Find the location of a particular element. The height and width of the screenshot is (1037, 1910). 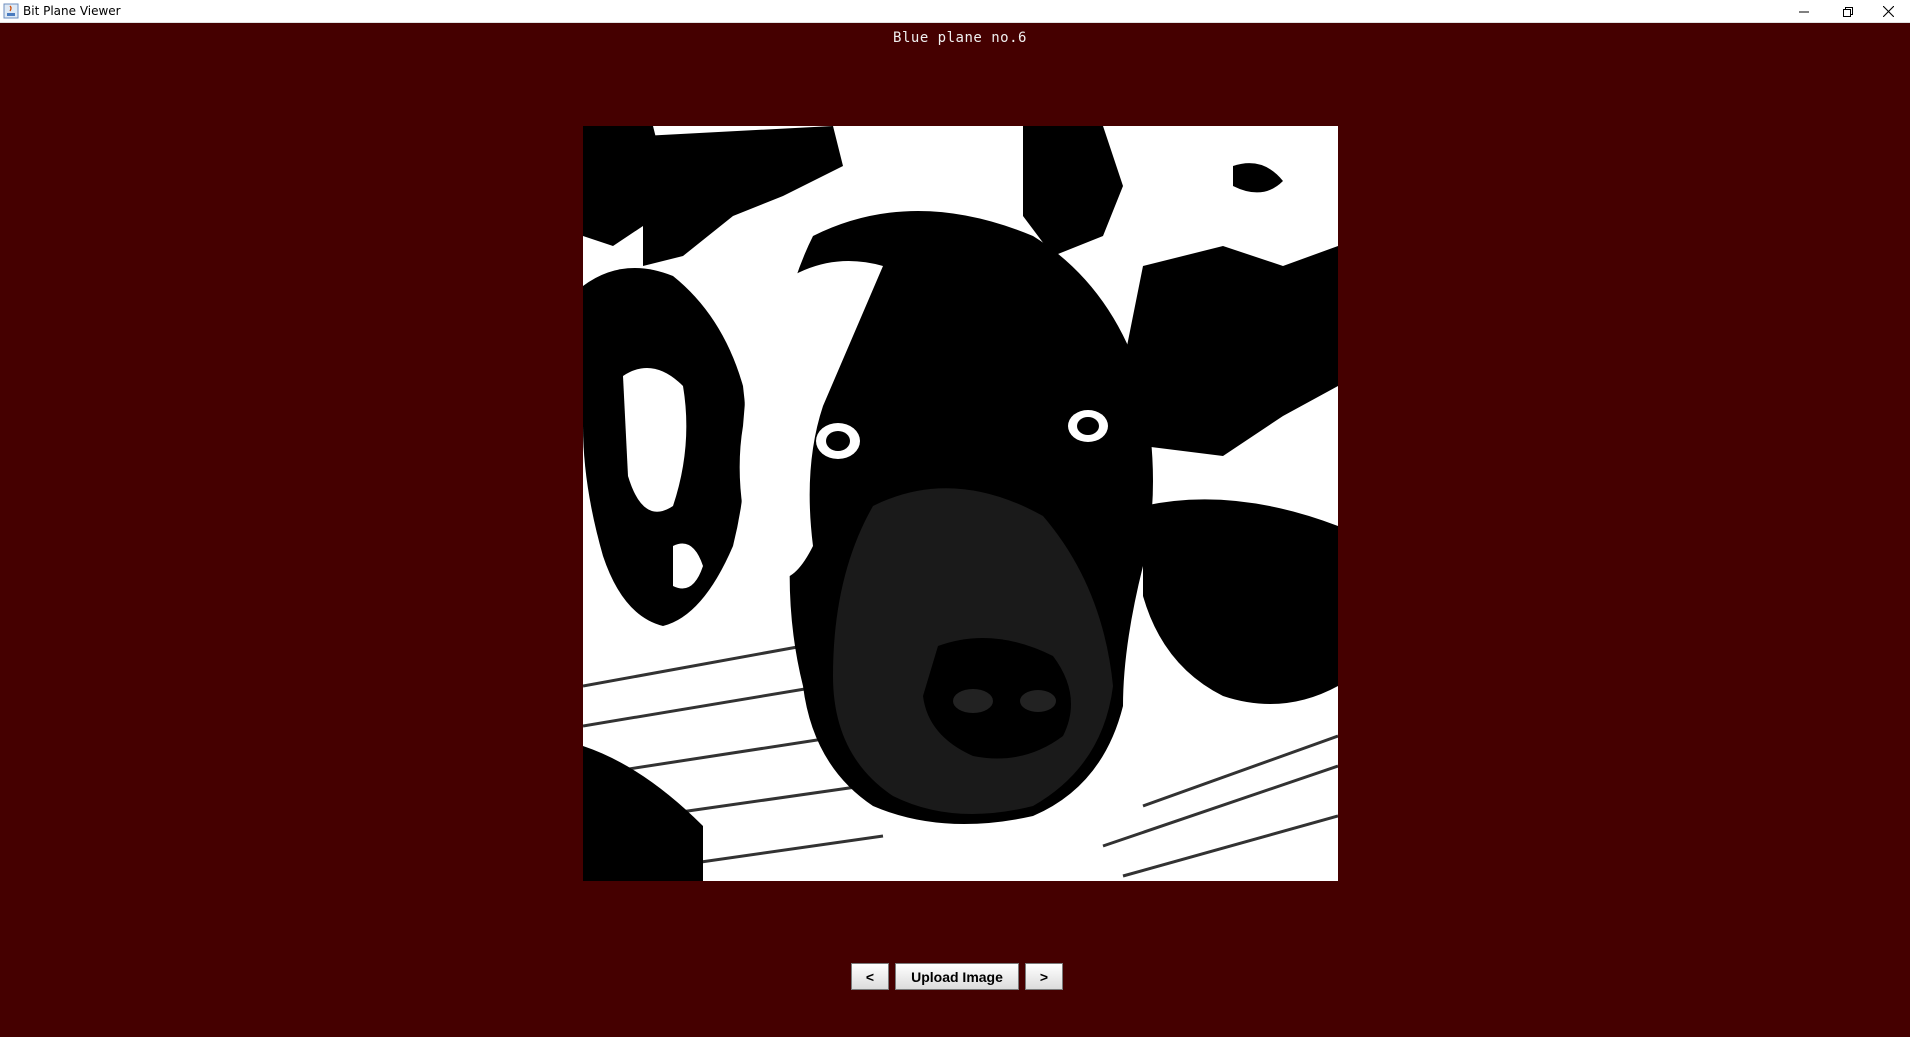

restore-icon is located at coordinates (1848, 11).